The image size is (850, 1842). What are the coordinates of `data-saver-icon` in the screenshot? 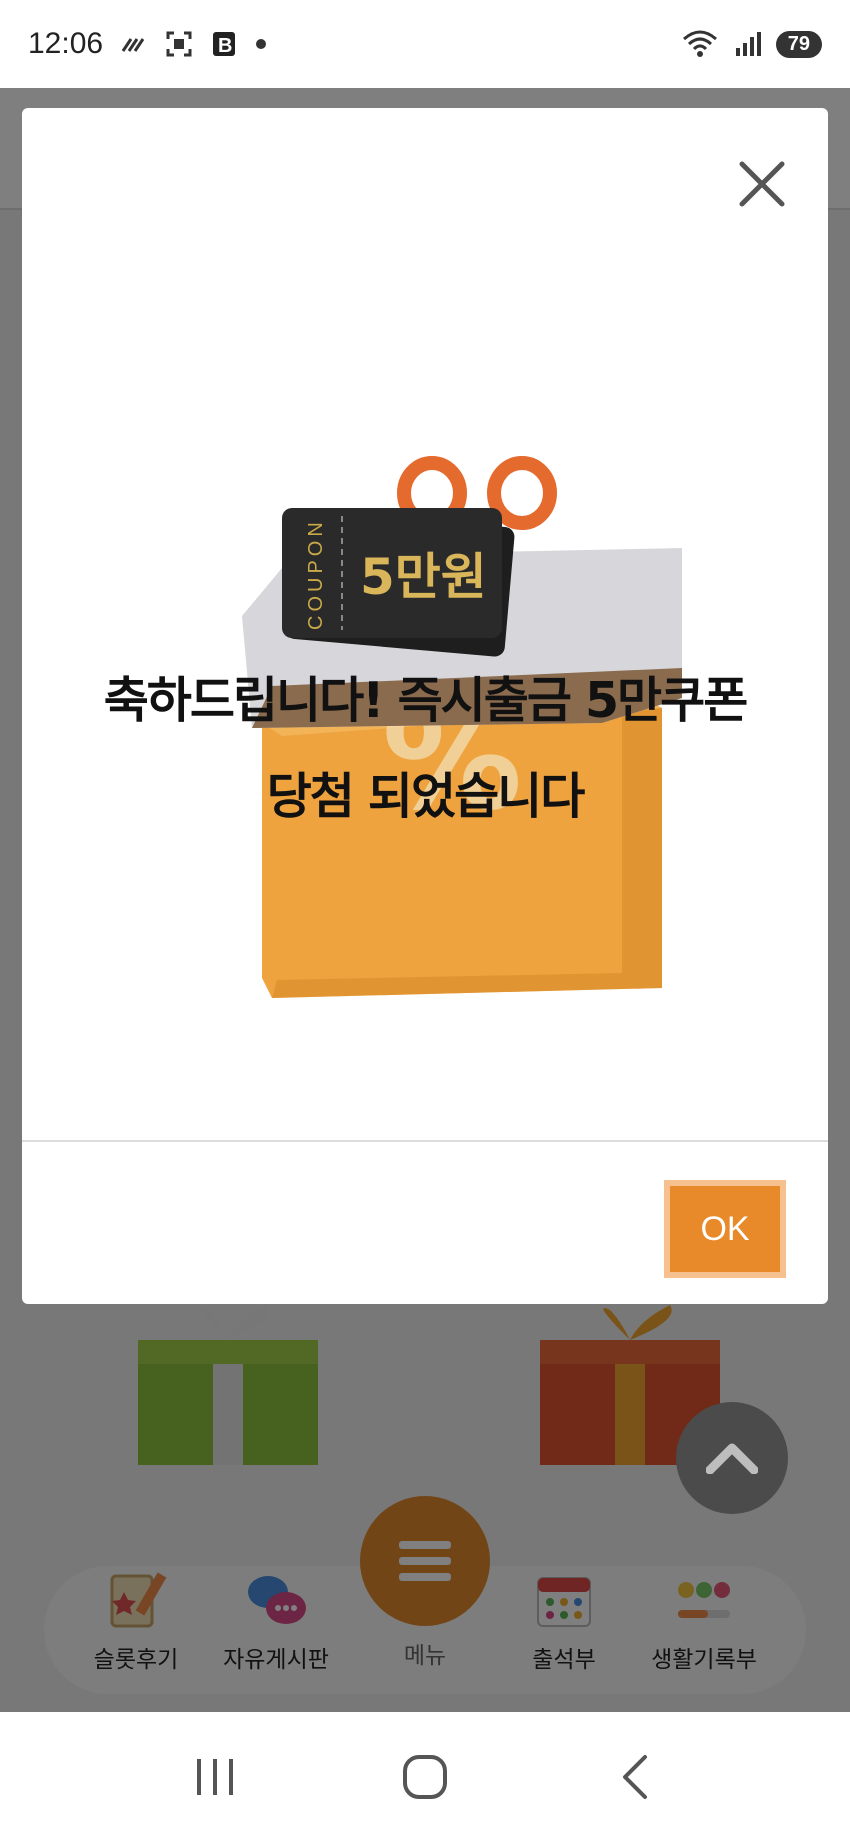 It's located at (134, 44).